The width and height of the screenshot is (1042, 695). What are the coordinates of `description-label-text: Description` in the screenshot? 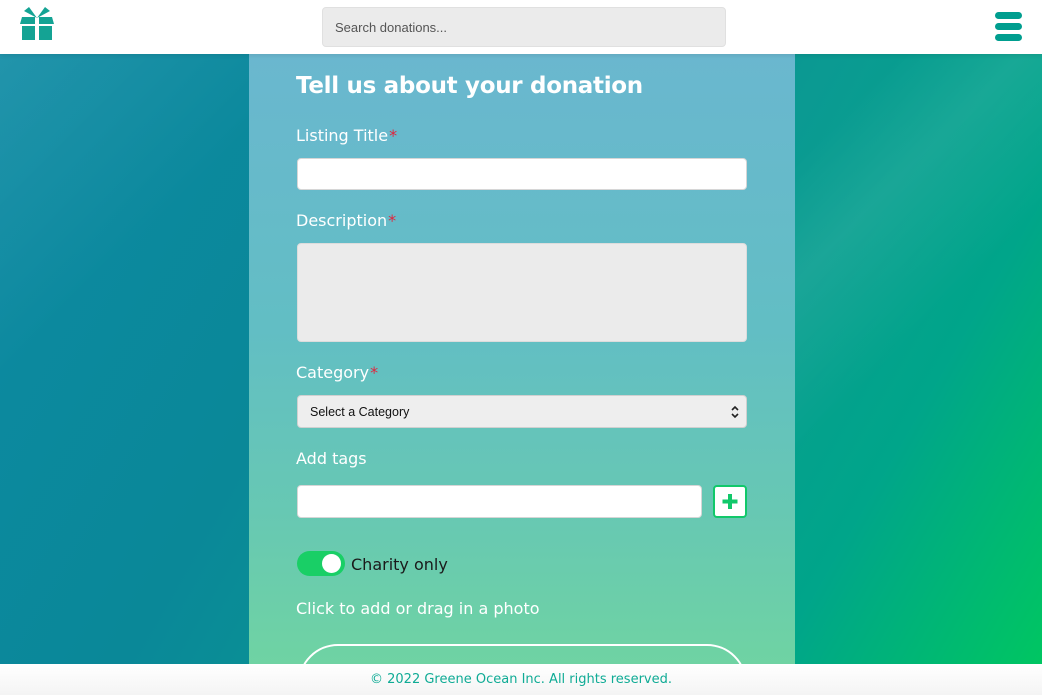 It's located at (342, 220).